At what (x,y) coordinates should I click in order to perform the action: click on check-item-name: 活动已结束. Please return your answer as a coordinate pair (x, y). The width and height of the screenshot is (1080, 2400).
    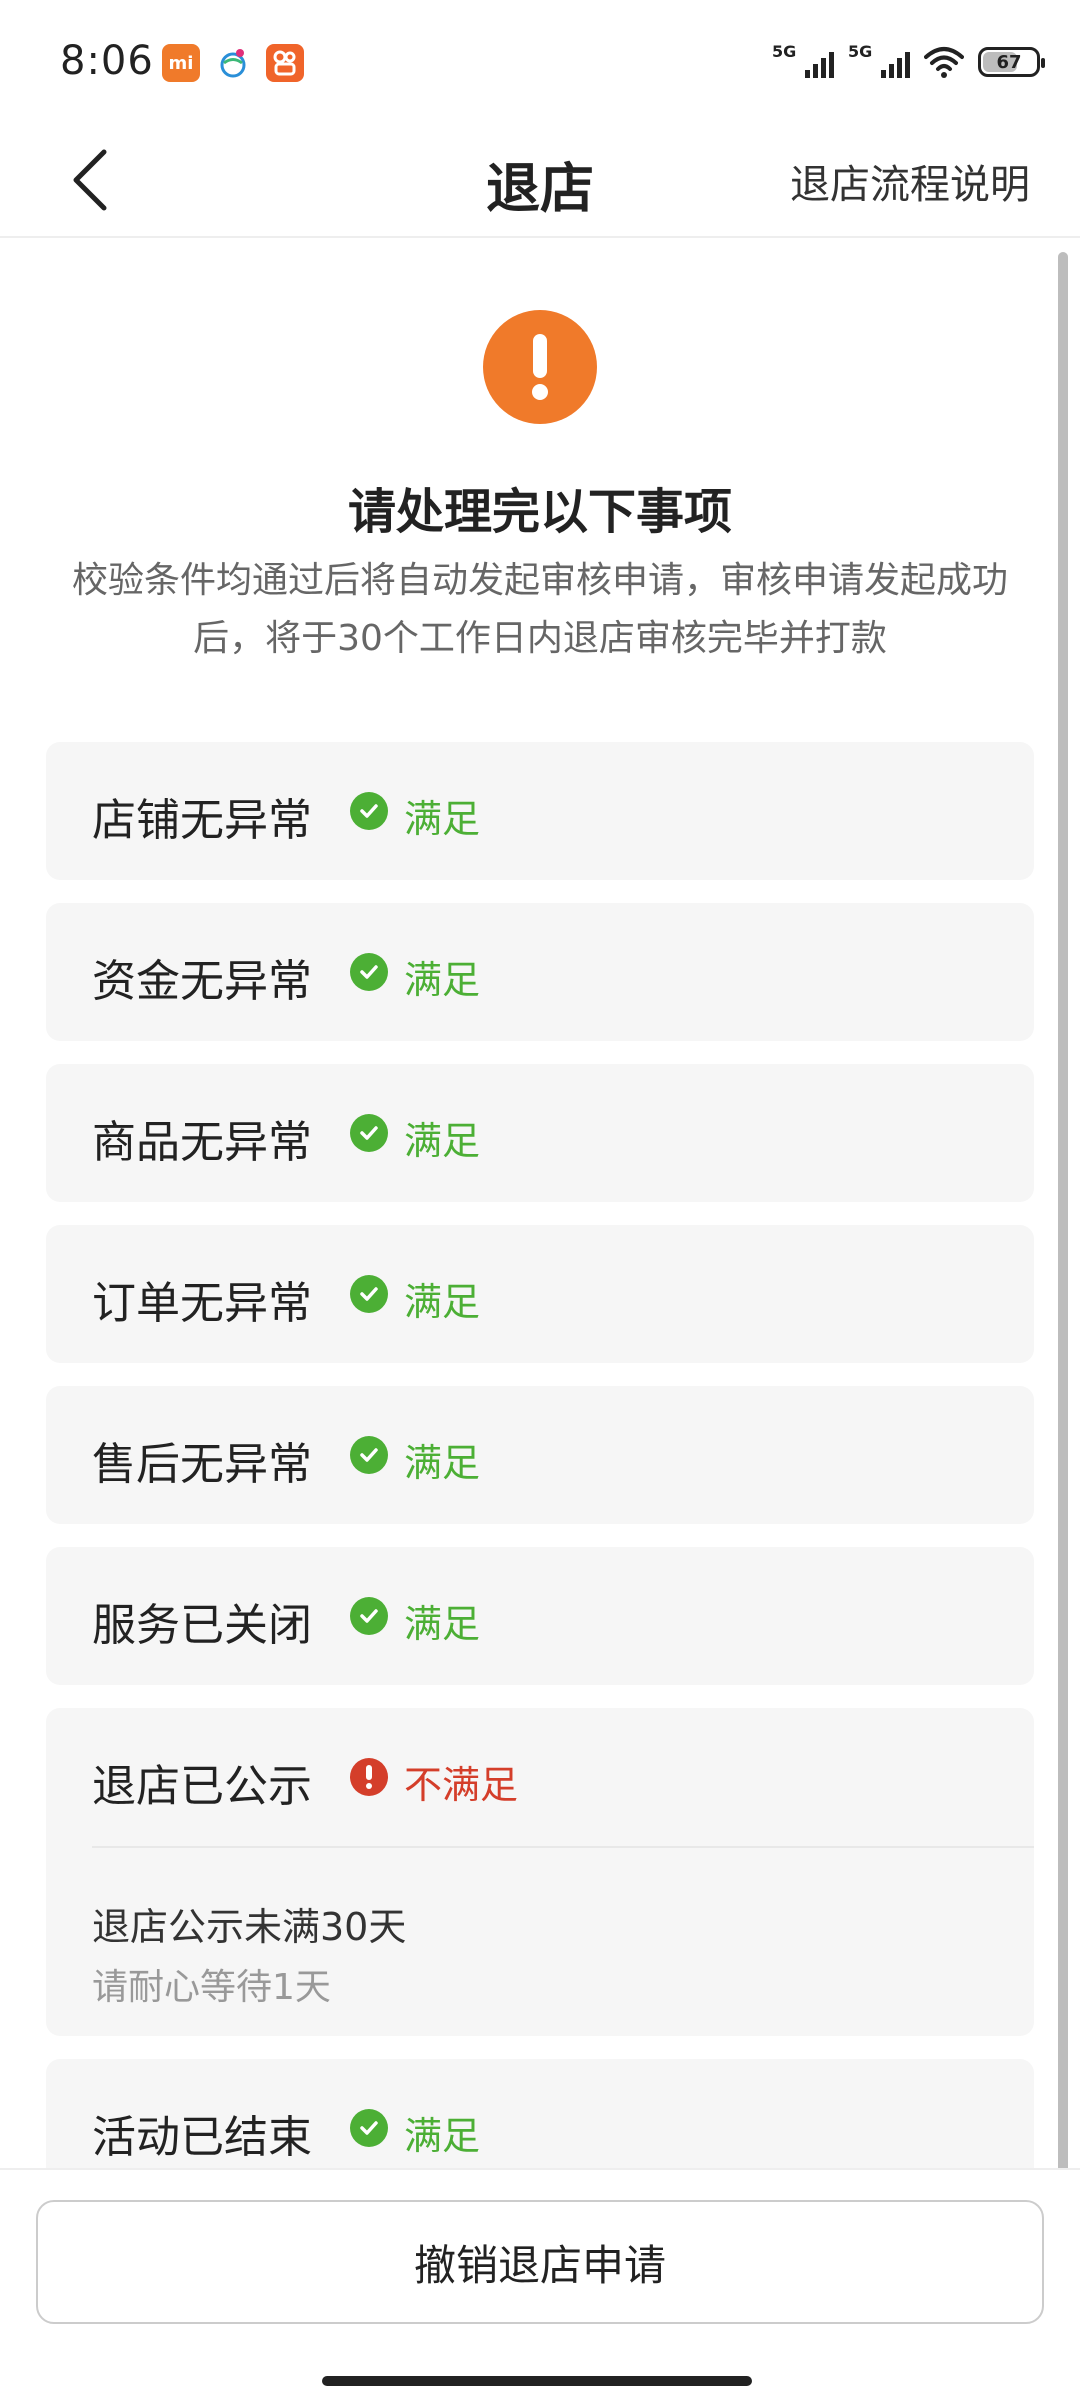
    Looking at the image, I should click on (202, 2137).